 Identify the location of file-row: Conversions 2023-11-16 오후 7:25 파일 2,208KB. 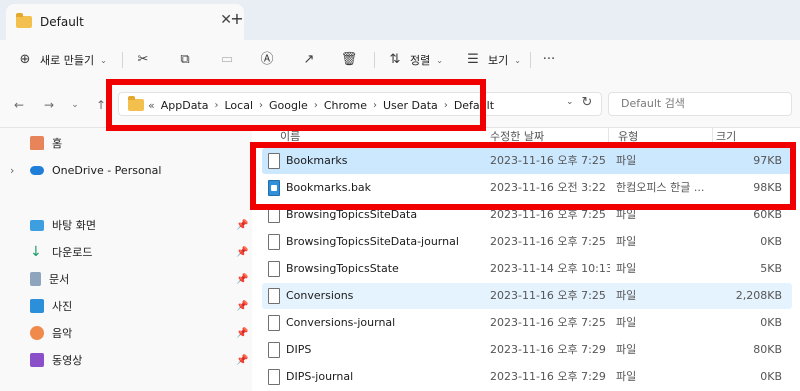
(527, 296).